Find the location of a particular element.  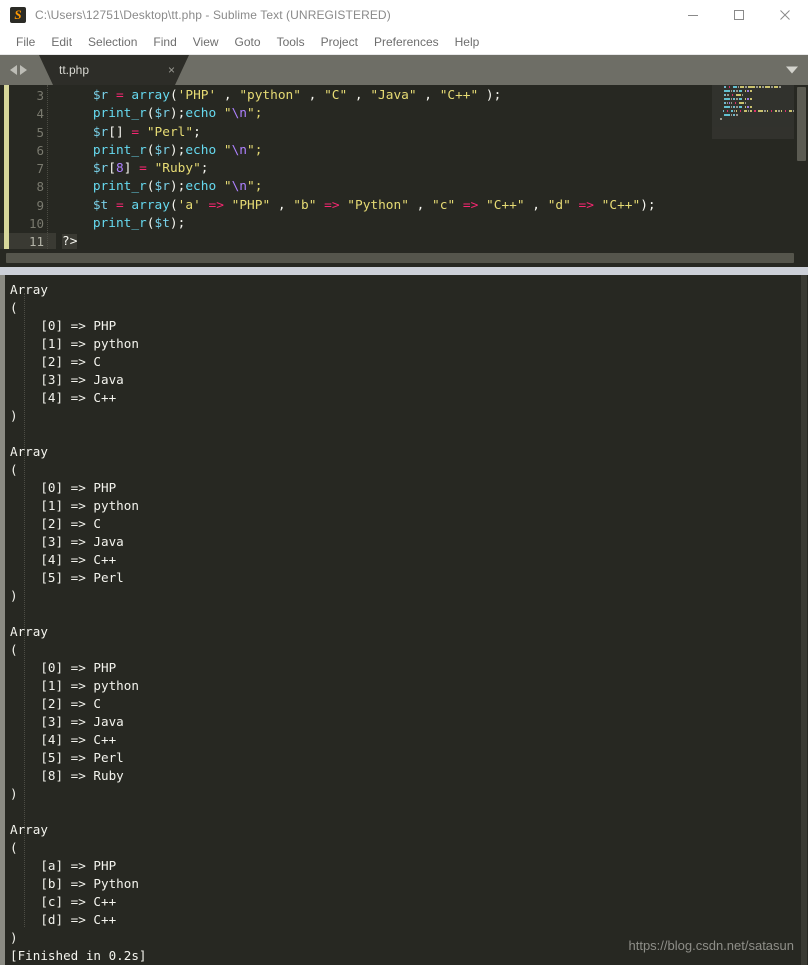

menu-item-view: View is located at coordinates (206, 42).